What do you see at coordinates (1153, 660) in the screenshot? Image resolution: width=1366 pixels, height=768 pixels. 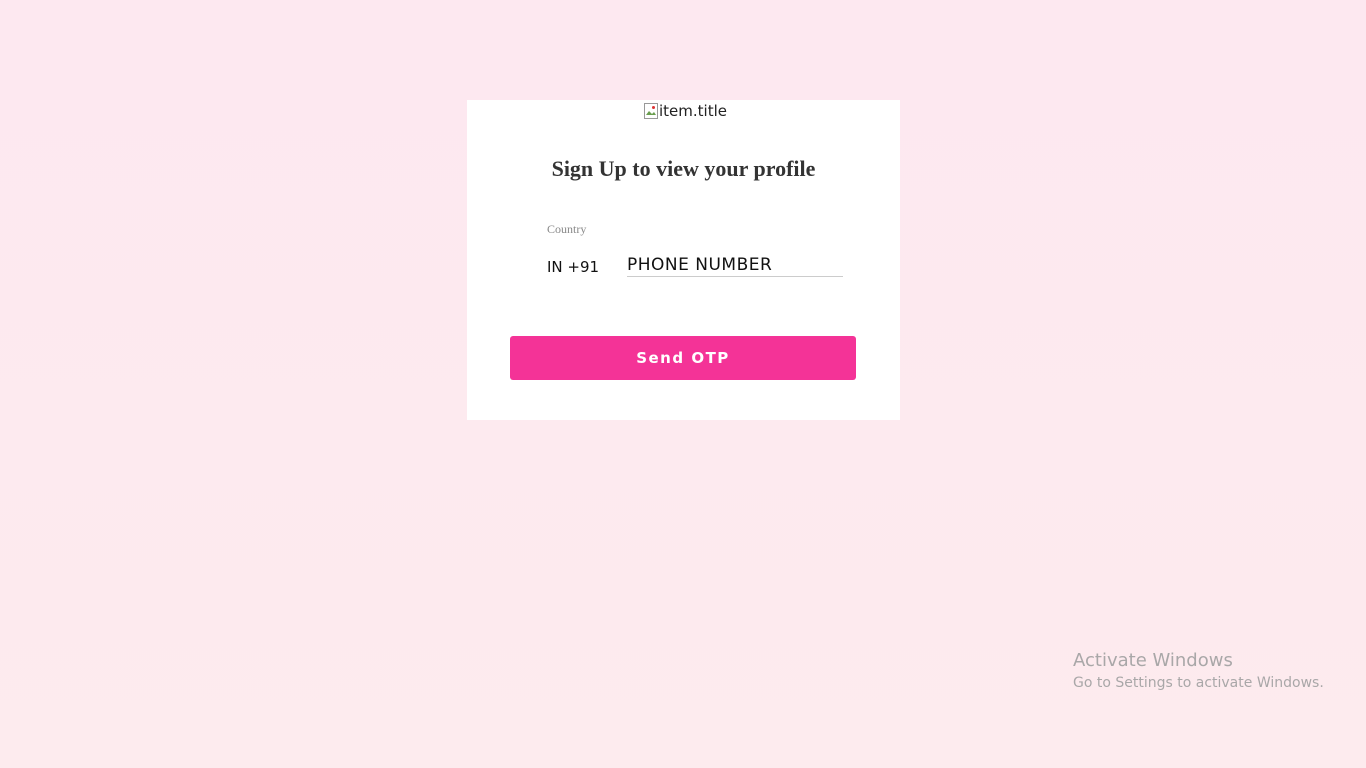 I see `watermark-title: Activate Windows` at bounding box center [1153, 660].